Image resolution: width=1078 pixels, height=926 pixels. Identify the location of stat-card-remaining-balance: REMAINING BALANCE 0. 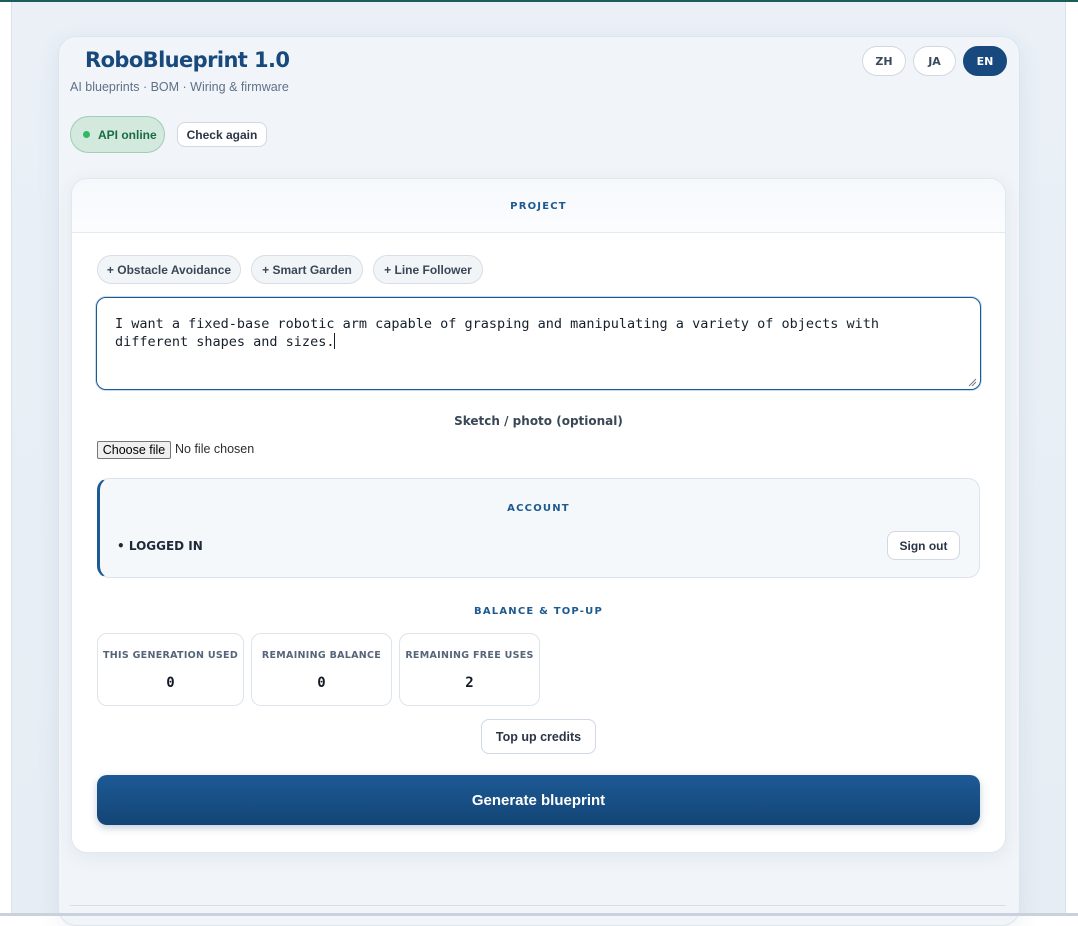
(321, 669).